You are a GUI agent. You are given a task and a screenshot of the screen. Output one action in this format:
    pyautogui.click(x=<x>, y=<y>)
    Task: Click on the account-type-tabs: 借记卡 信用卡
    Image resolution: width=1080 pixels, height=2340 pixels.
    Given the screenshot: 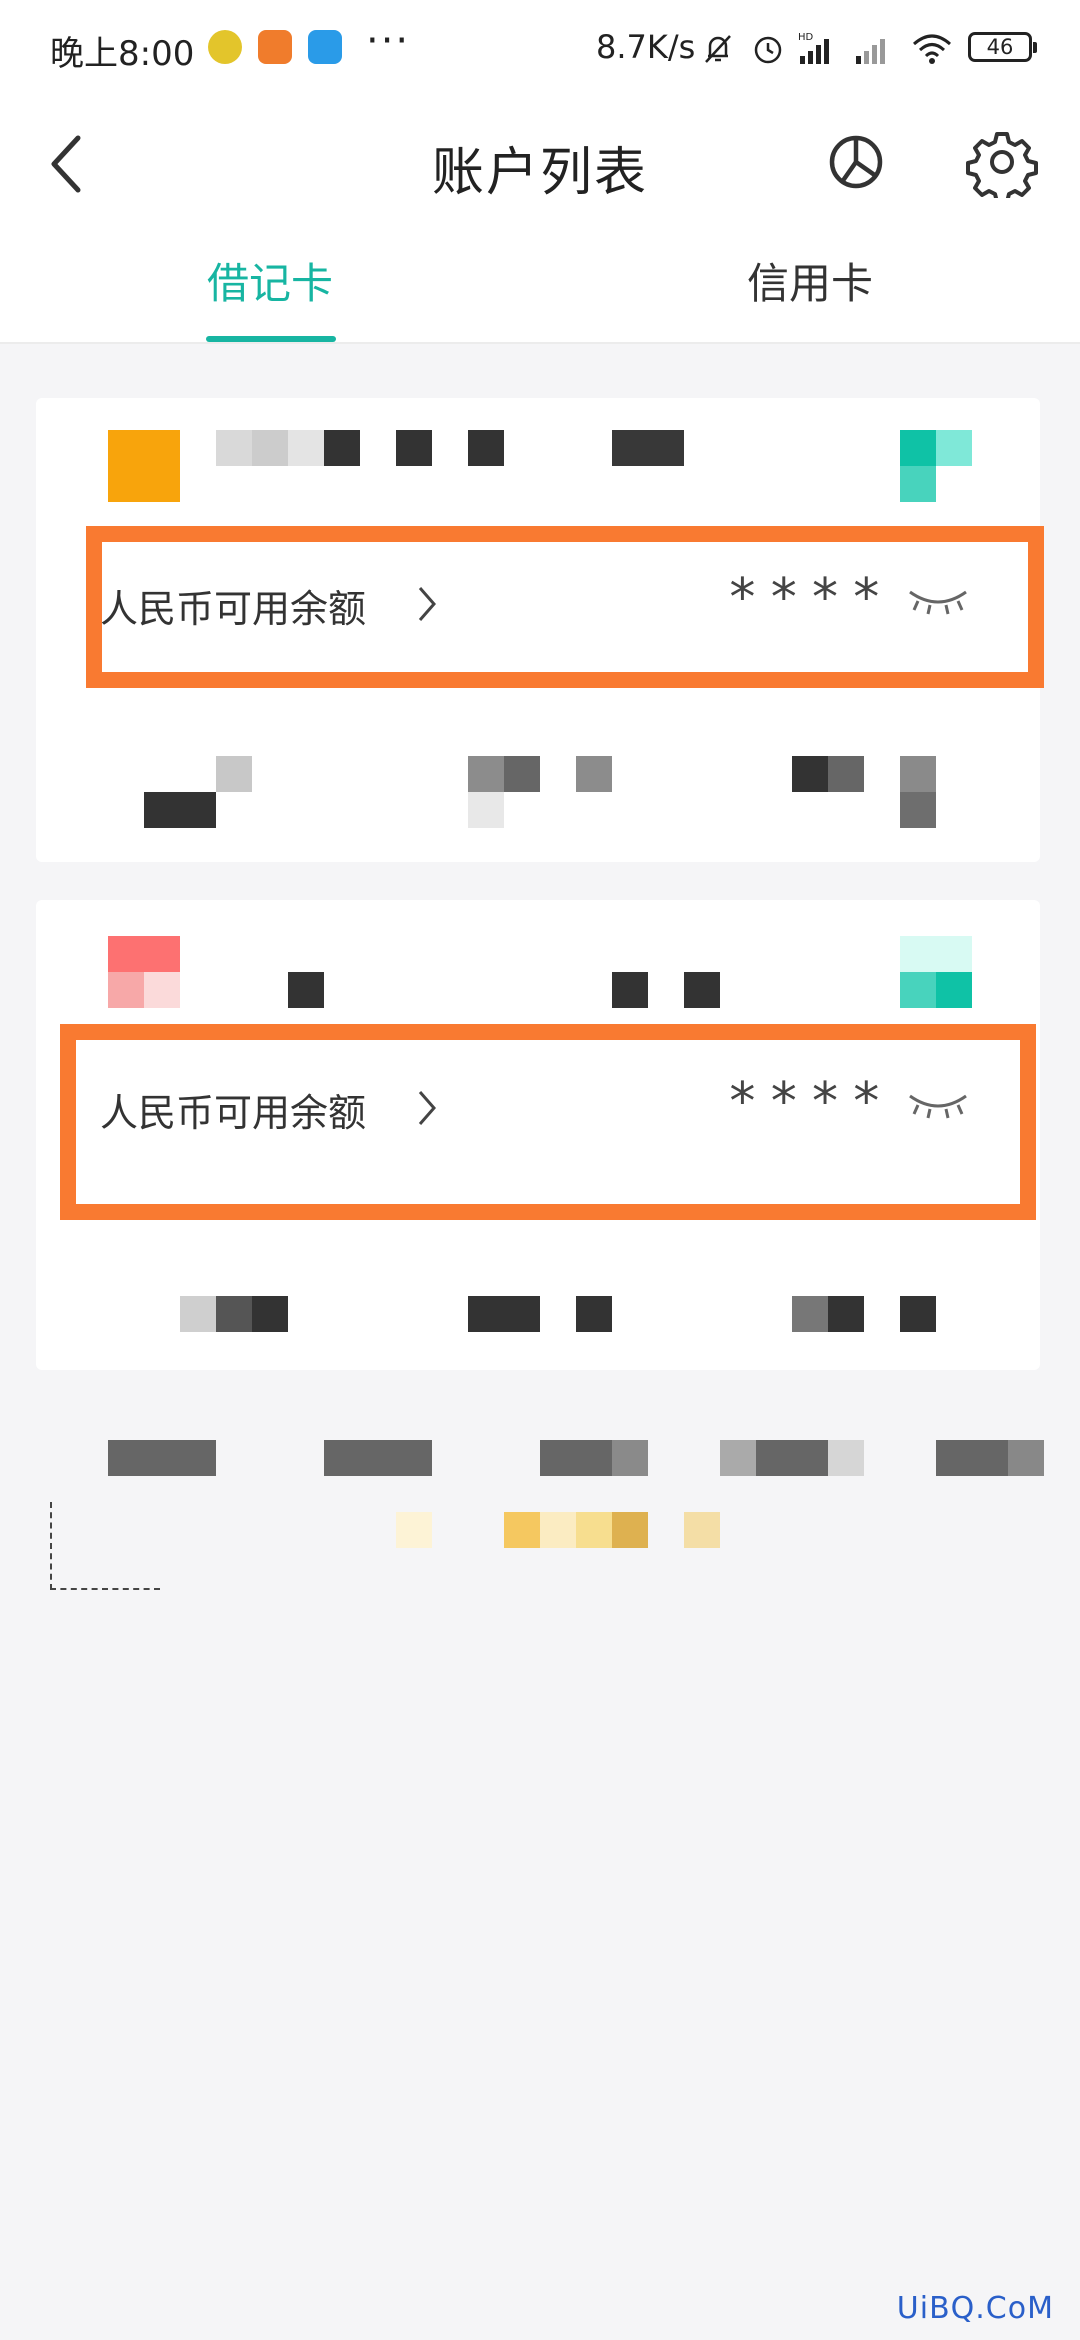 What is the action you would take?
    pyautogui.click(x=540, y=288)
    